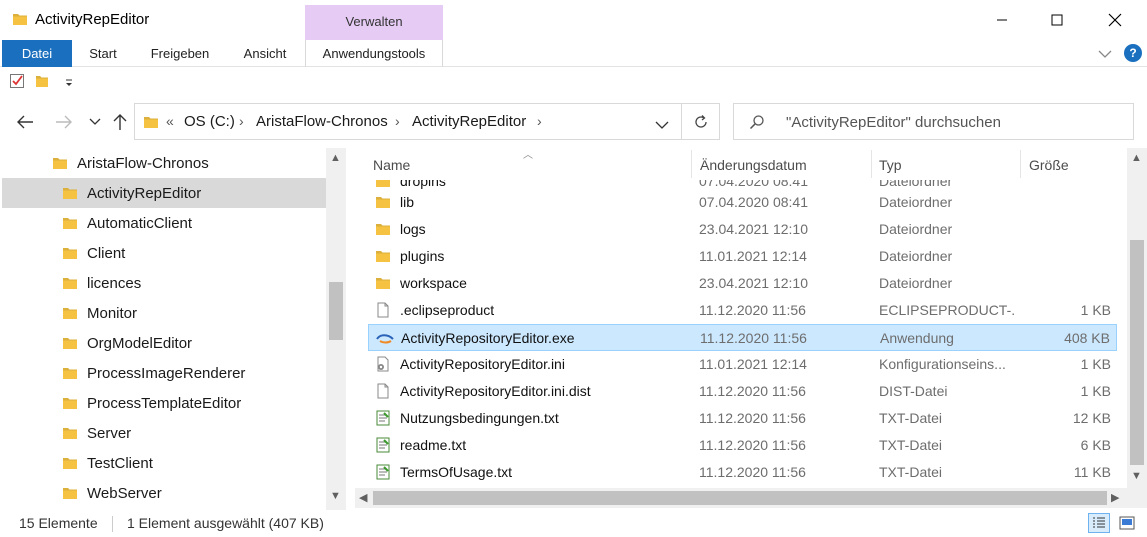  Describe the element at coordinates (164, 433) in the screenshot. I see `nav-item-server: Server` at that location.